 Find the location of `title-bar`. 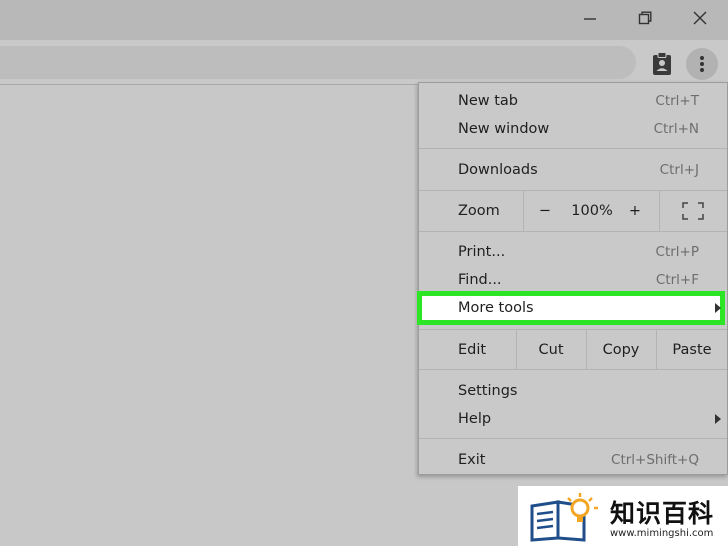

title-bar is located at coordinates (364, 20).